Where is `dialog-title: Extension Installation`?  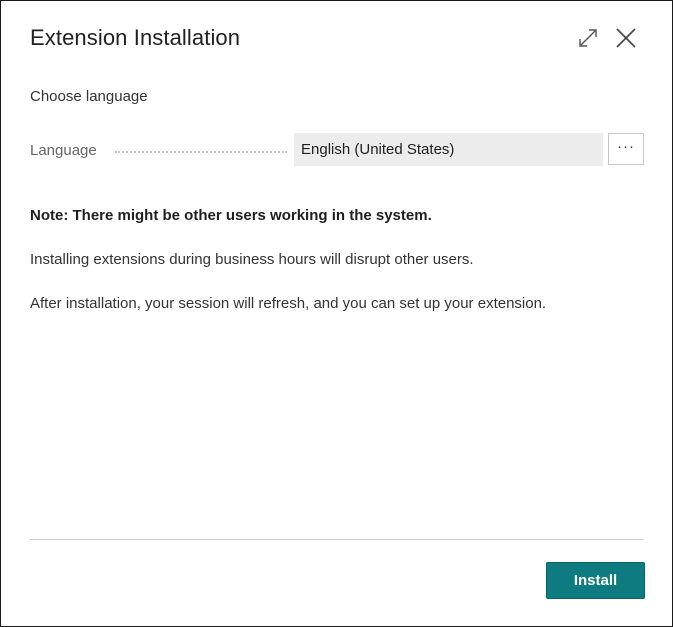
dialog-title: Extension Installation is located at coordinates (135, 37).